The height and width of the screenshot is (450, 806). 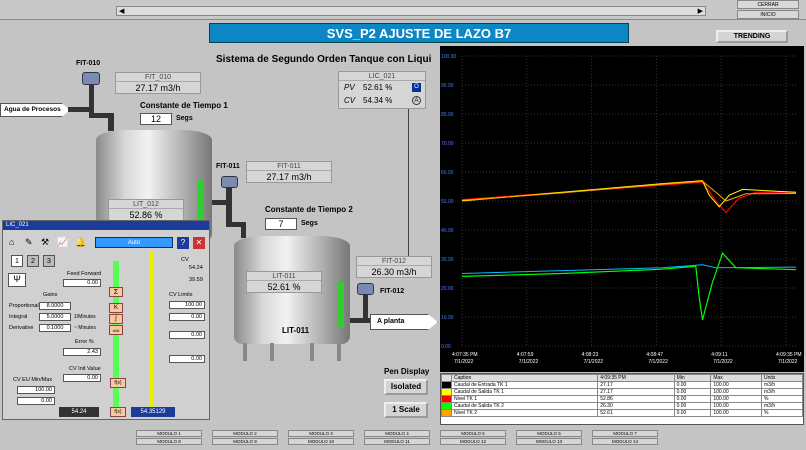 What do you see at coordinates (416, 100) in the screenshot?
I see `mode-a-indicator: A` at bounding box center [416, 100].